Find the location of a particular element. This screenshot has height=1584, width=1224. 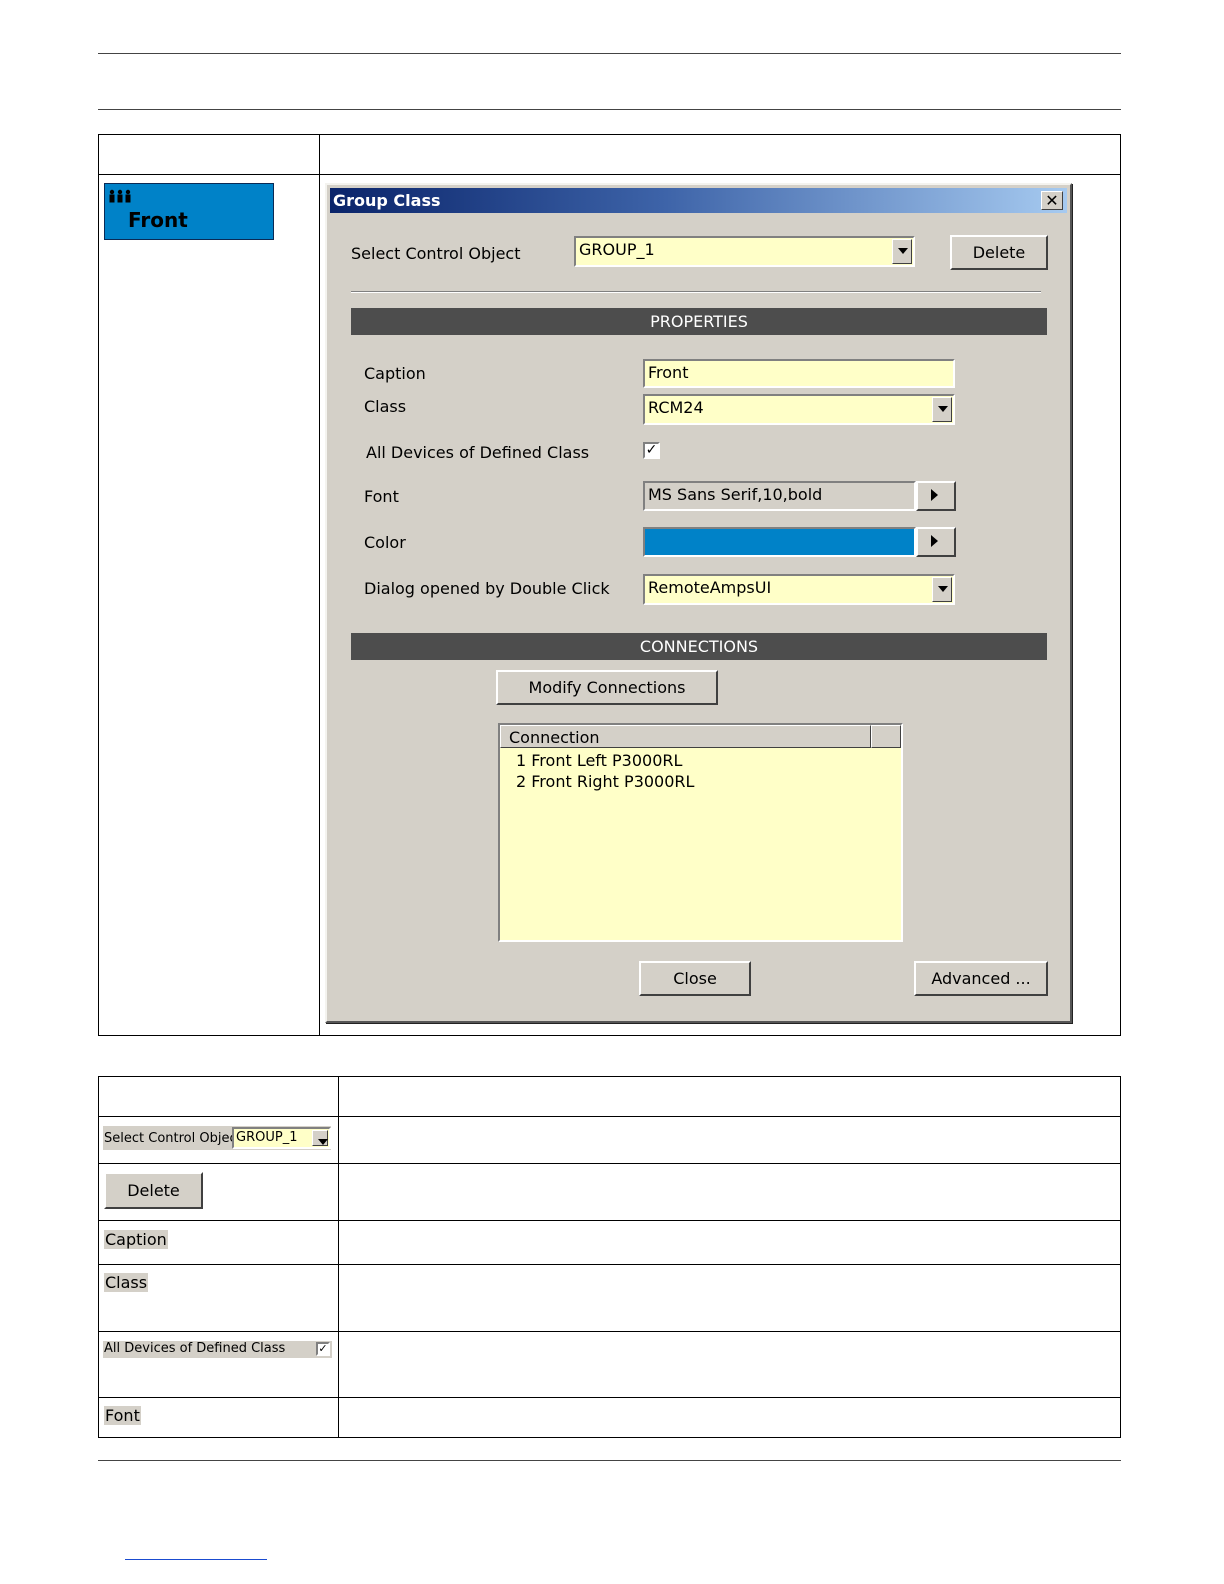

dialog-titlebar: Group Class ✕ is located at coordinates (698, 200).